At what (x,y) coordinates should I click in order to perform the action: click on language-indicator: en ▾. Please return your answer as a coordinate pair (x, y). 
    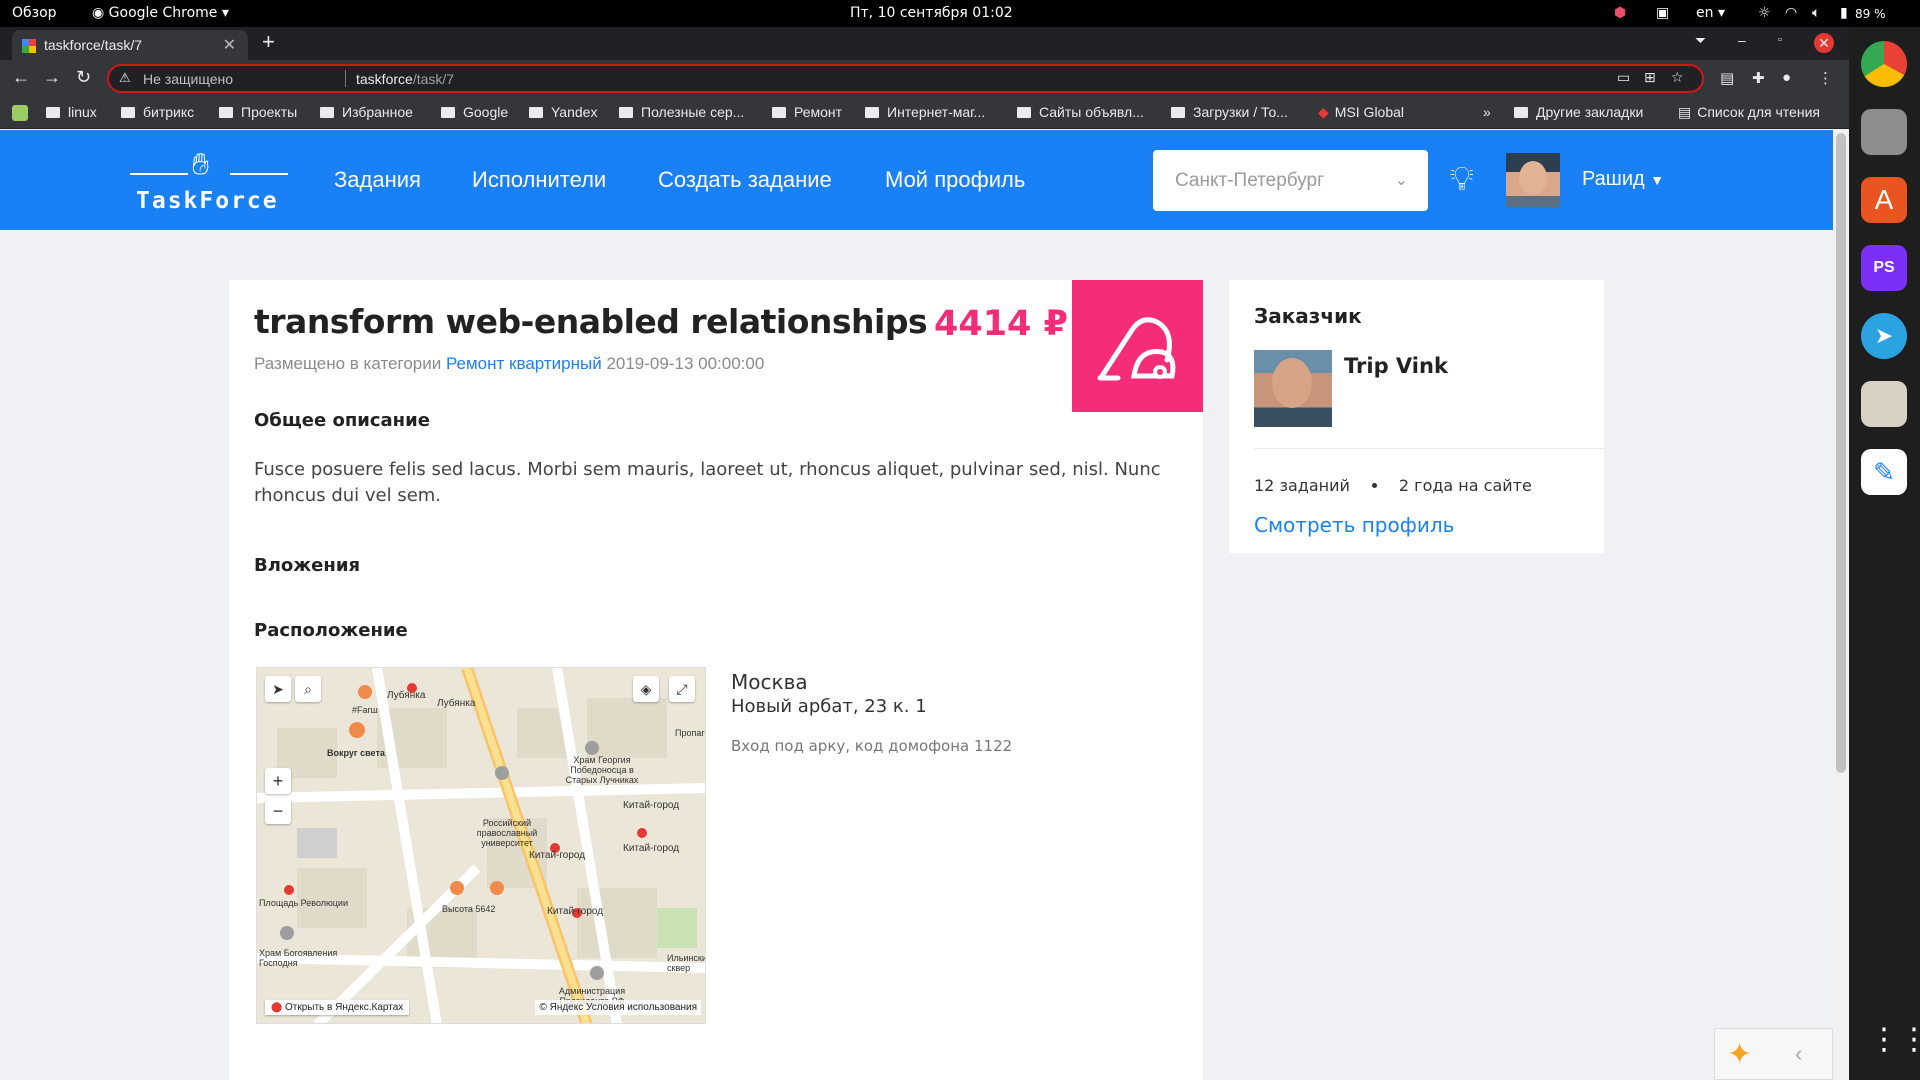
    Looking at the image, I should click on (1710, 13).